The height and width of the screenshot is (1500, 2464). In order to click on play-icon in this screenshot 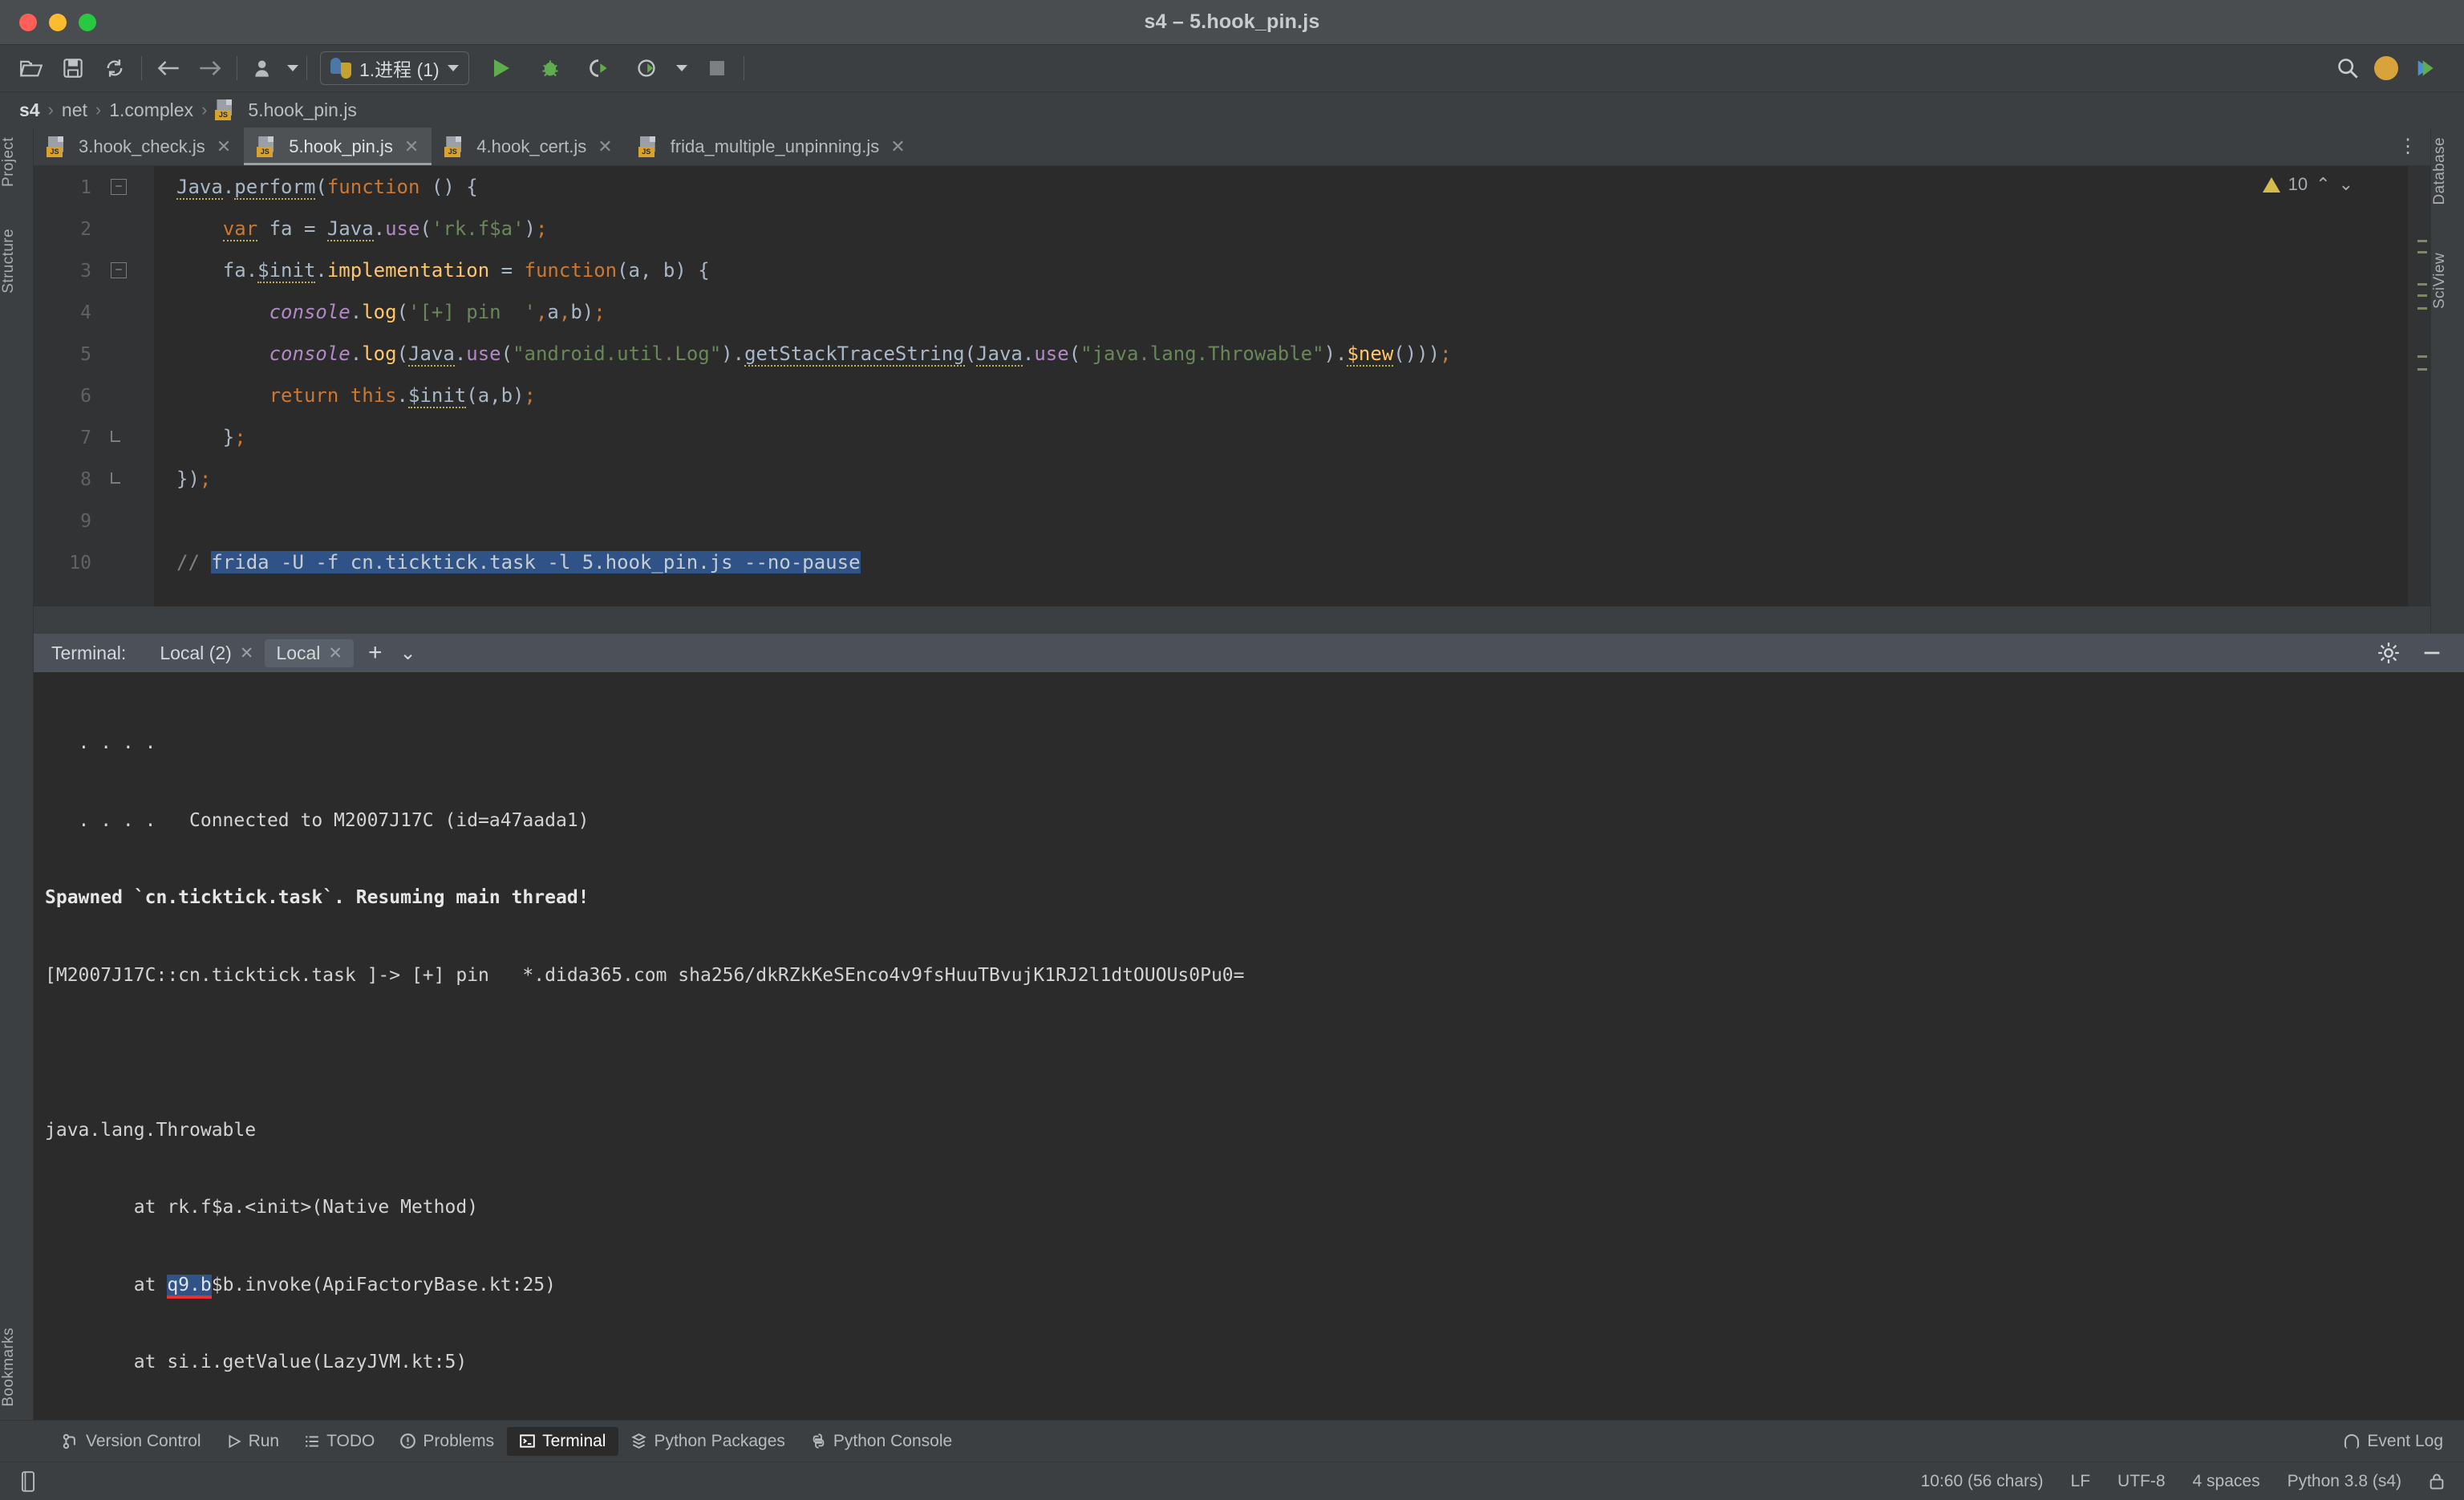, I will do `click(502, 68)`.